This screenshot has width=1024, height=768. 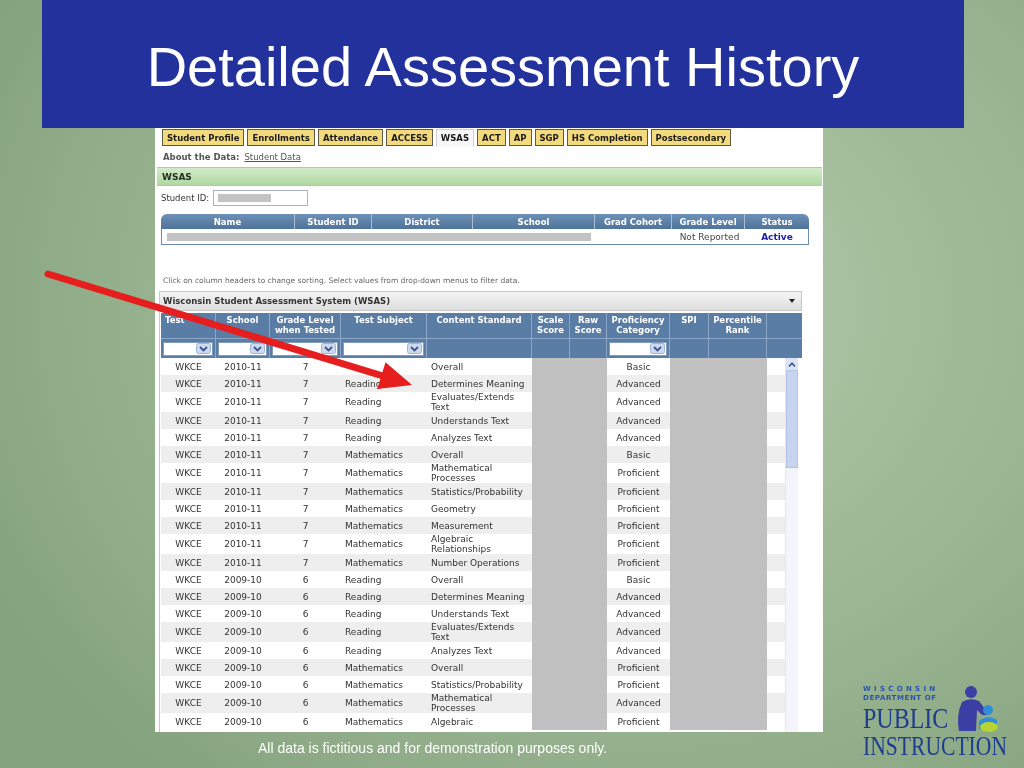 I want to click on table-cell-text: Geometry, so click(x=453, y=509).